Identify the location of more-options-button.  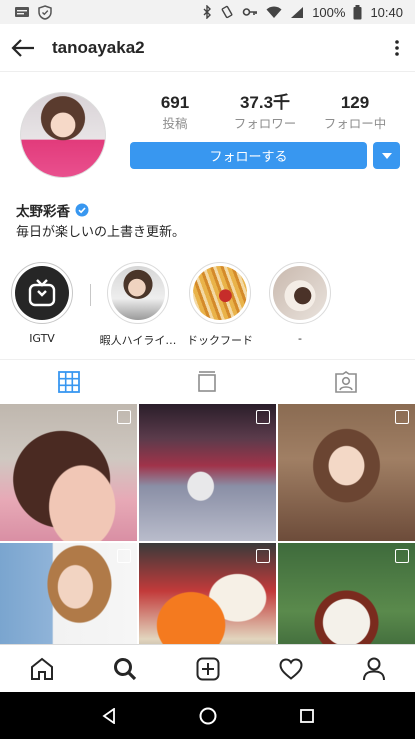
(397, 48).